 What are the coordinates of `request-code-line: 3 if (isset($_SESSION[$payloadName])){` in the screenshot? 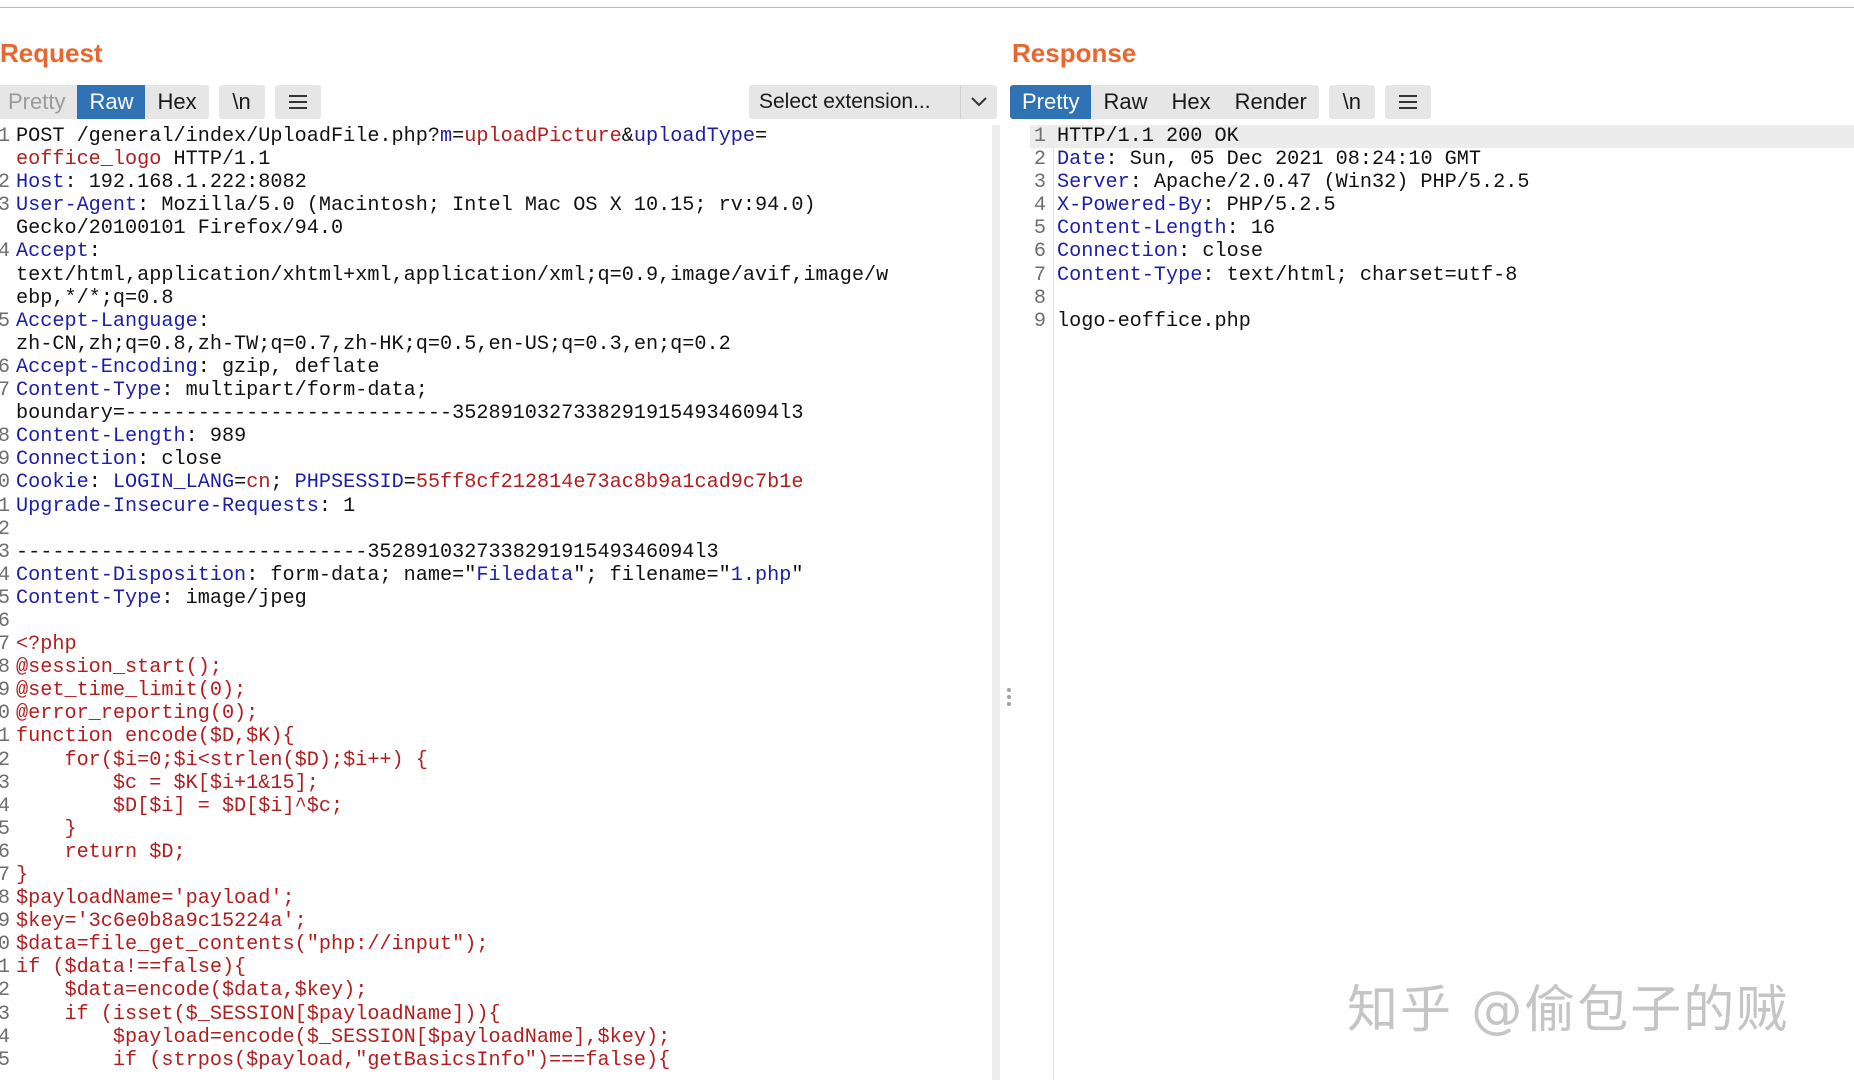 It's located at (495, 1014).